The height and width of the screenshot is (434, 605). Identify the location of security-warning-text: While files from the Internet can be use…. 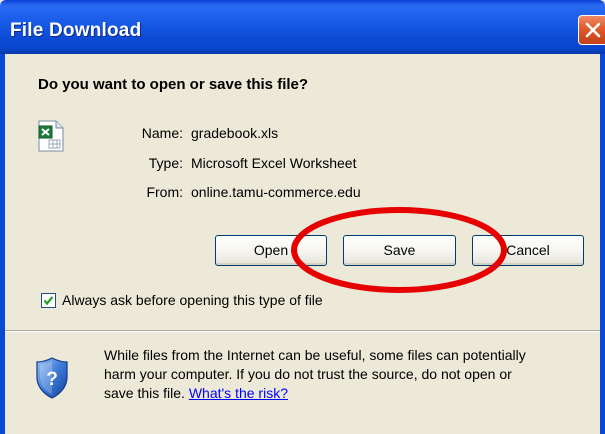
(349, 374).